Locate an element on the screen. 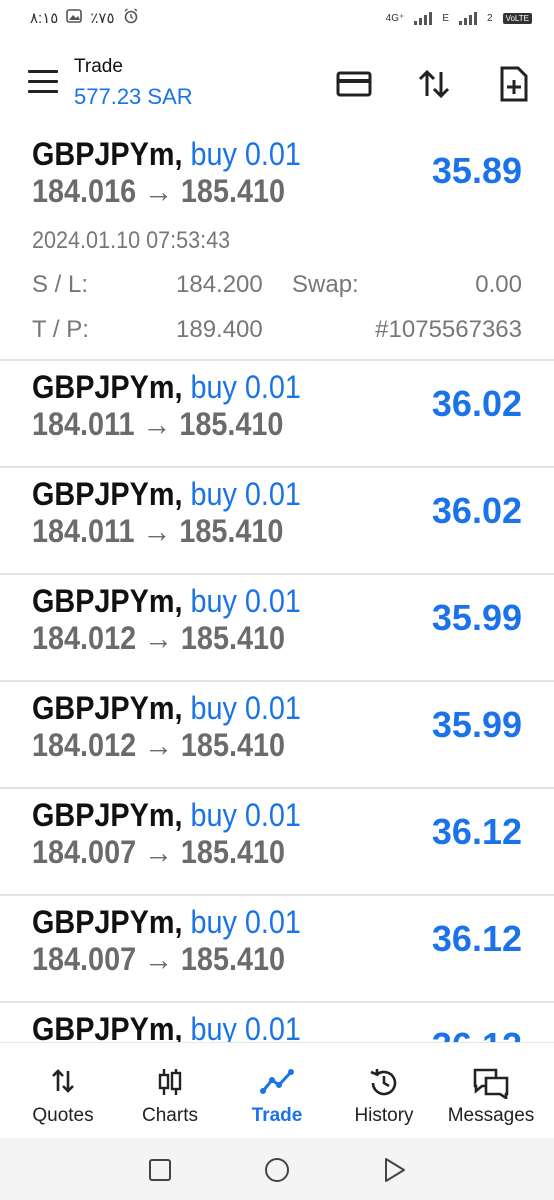 This screenshot has height=1200, width=554. open-time: 2024.01.10 07:53:43 is located at coordinates (131, 240).